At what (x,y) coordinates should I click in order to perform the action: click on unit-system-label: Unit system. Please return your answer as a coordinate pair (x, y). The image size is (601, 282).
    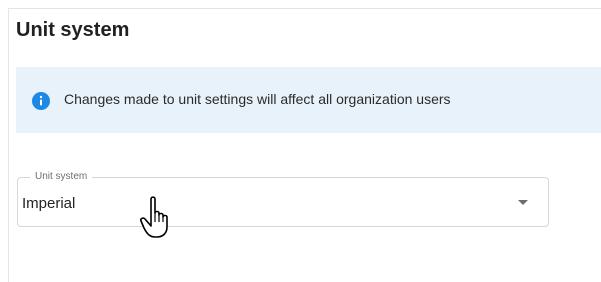
    Looking at the image, I should click on (61, 177).